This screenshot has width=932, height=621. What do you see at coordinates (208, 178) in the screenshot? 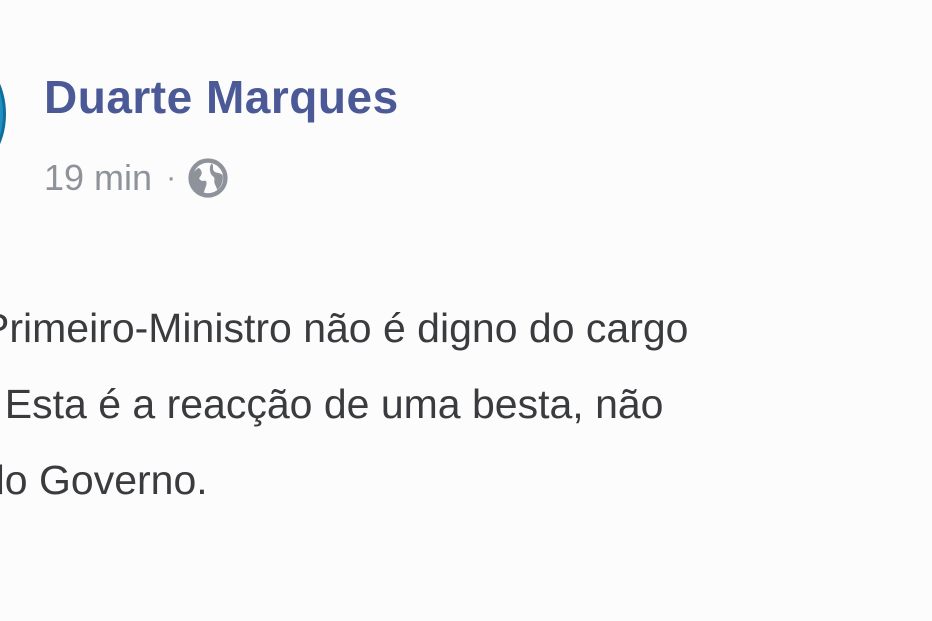
I see `globe-icon` at bounding box center [208, 178].